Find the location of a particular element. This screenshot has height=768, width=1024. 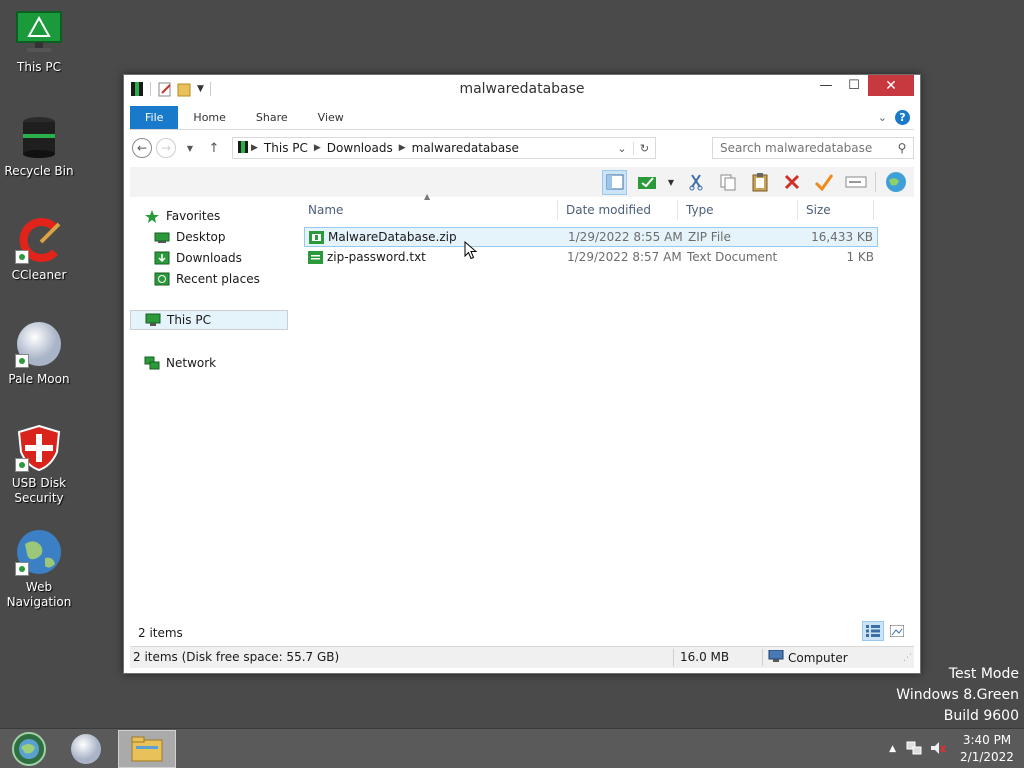

taskbar-pale-moon is located at coordinates (86, 749).